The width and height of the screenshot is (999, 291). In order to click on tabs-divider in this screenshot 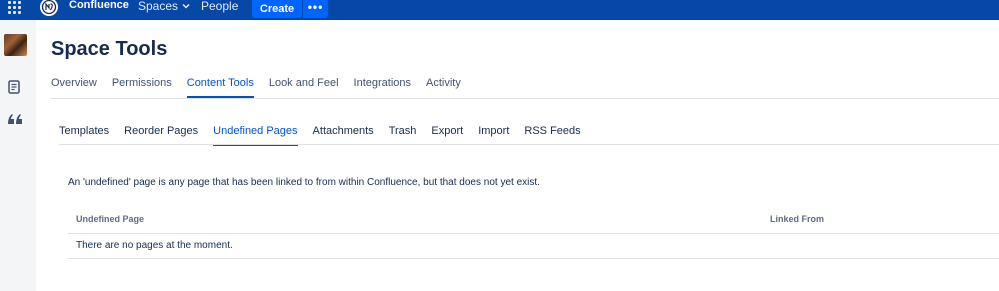, I will do `click(525, 98)`.